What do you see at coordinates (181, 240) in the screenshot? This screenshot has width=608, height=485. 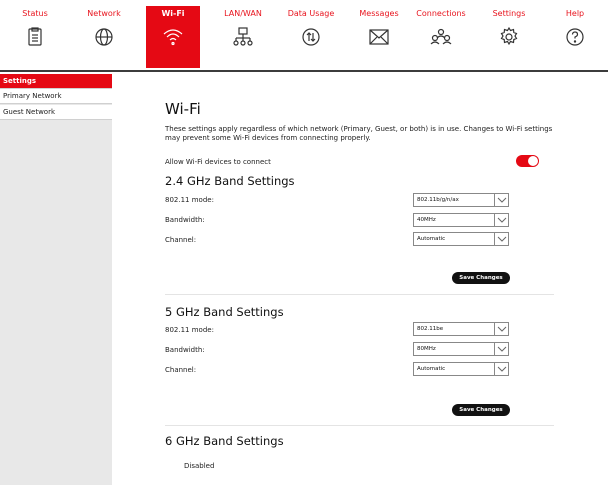 I see `band24-channel-label: Channel:` at bounding box center [181, 240].